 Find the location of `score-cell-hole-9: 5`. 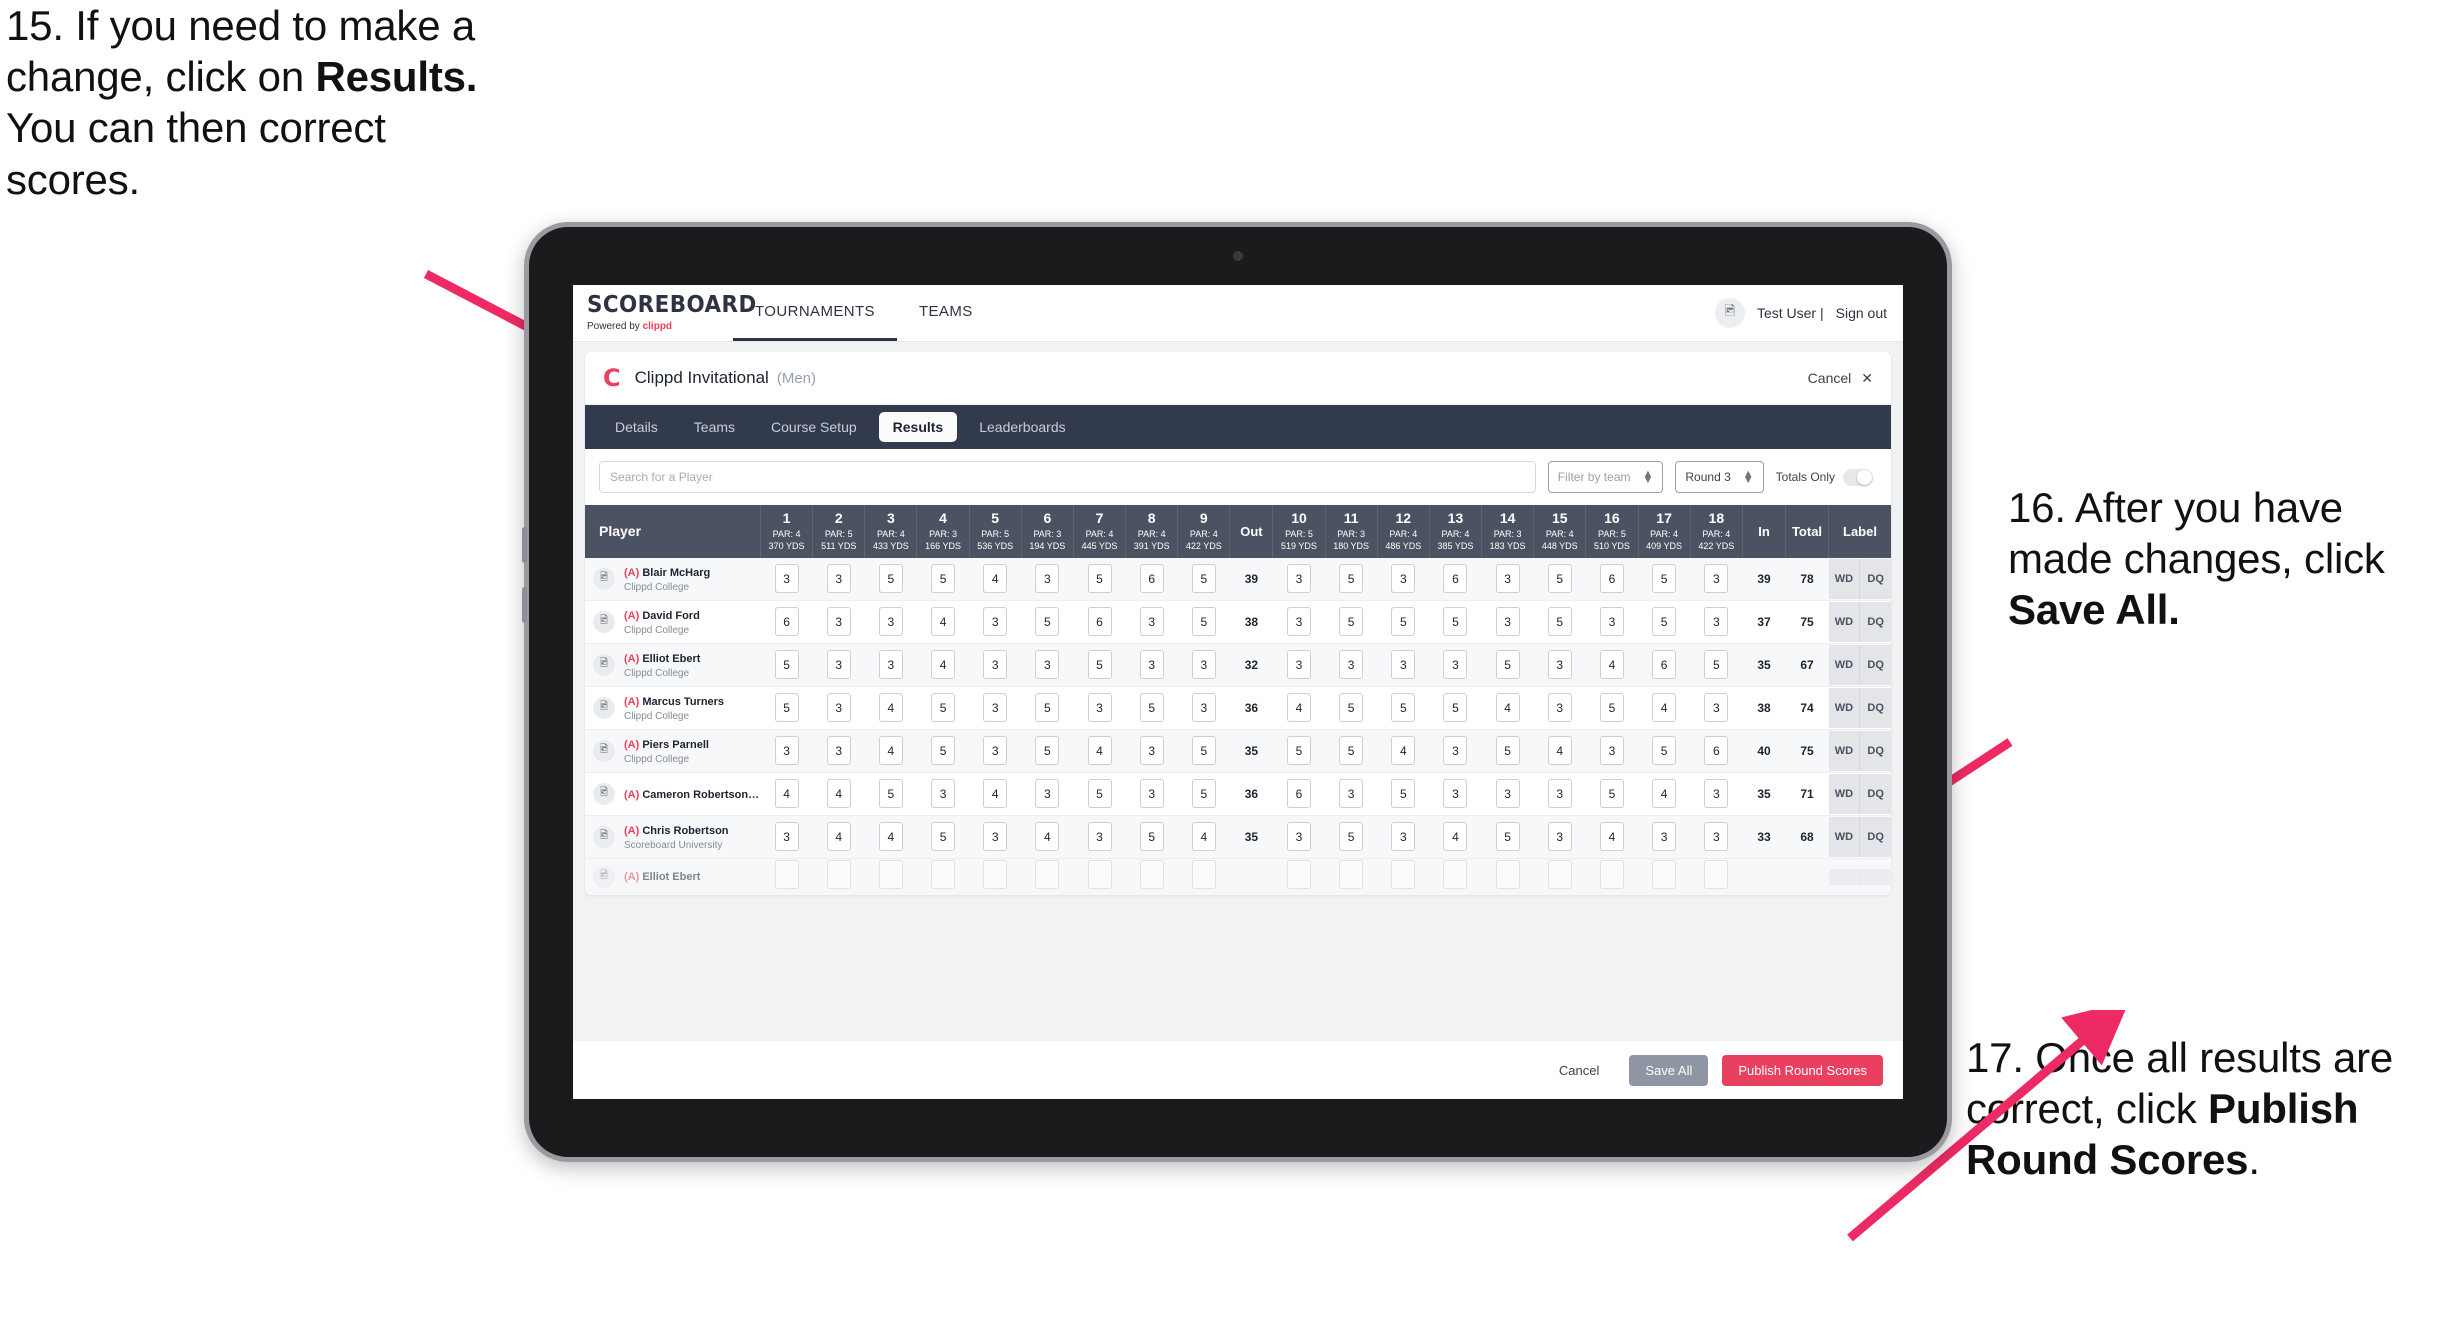

score-cell-hole-9: 5 is located at coordinates (1203, 622).